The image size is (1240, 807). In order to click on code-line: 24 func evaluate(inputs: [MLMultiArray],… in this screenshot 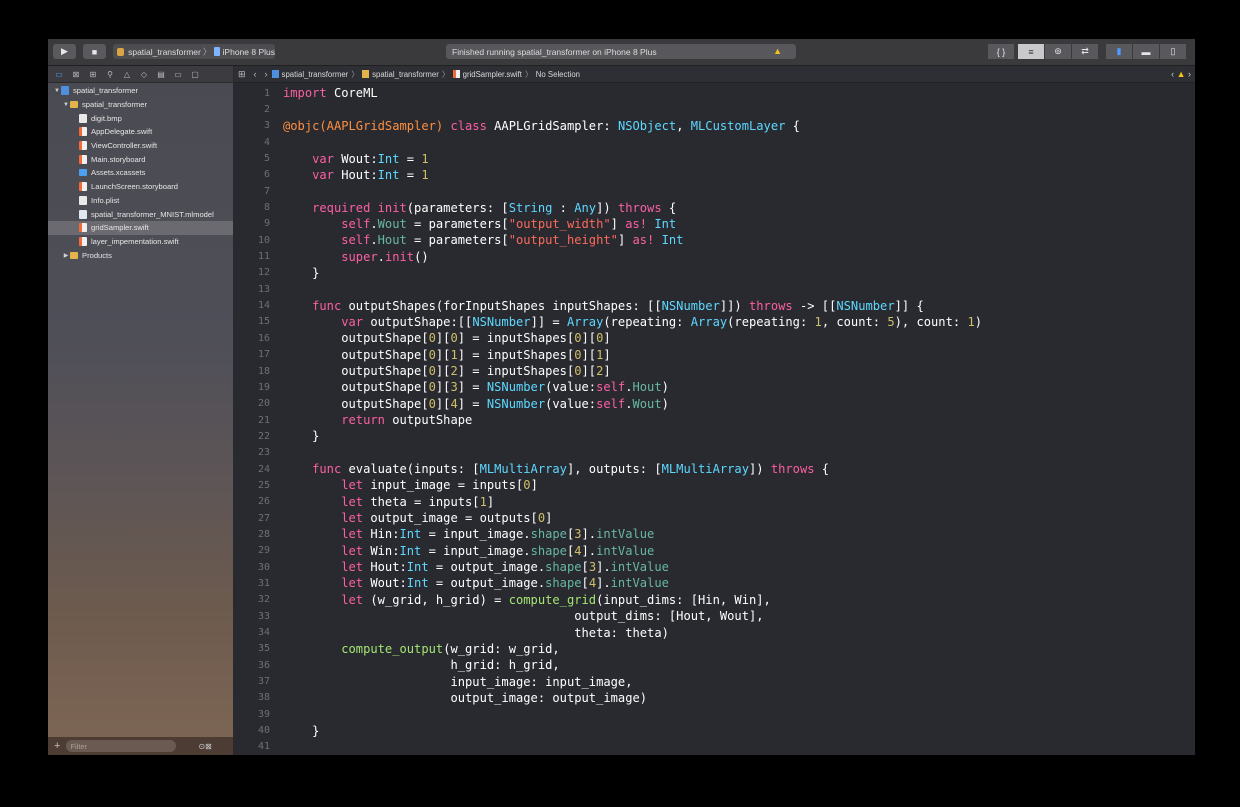, I will do `click(714, 469)`.